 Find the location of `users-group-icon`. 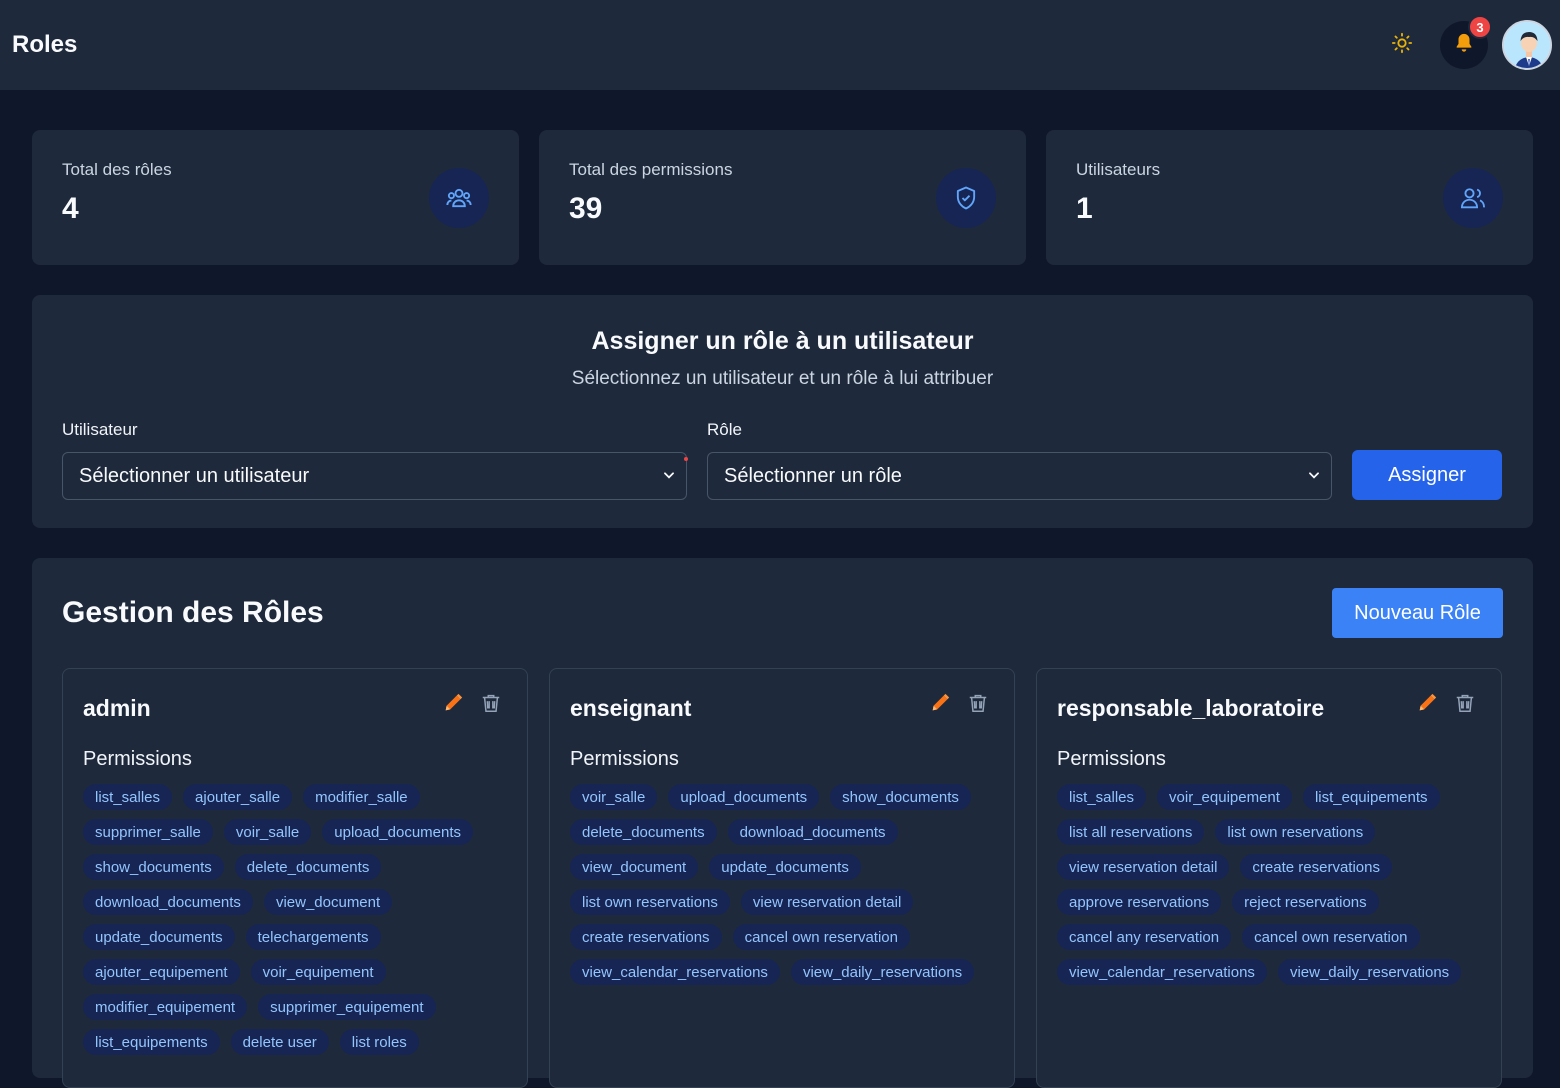

users-group-icon is located at coordinates (459, 198).